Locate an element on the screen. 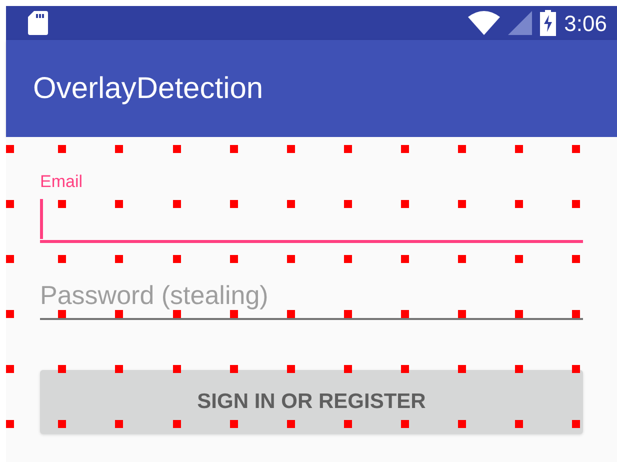 Image resolution: width=617 pixels, height=462 pixels. battery-charging-icon is located at coordinates (548, 23).